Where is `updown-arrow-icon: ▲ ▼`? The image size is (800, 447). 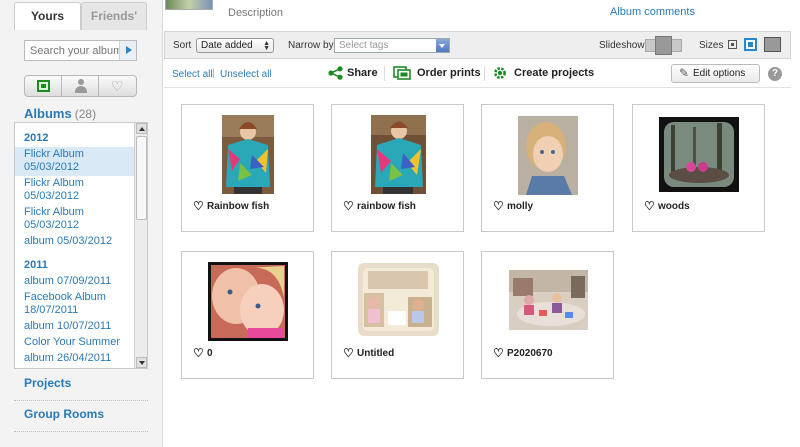
updown-arrow-icon: ▲ ▼ is located at coordinates (266, 46).